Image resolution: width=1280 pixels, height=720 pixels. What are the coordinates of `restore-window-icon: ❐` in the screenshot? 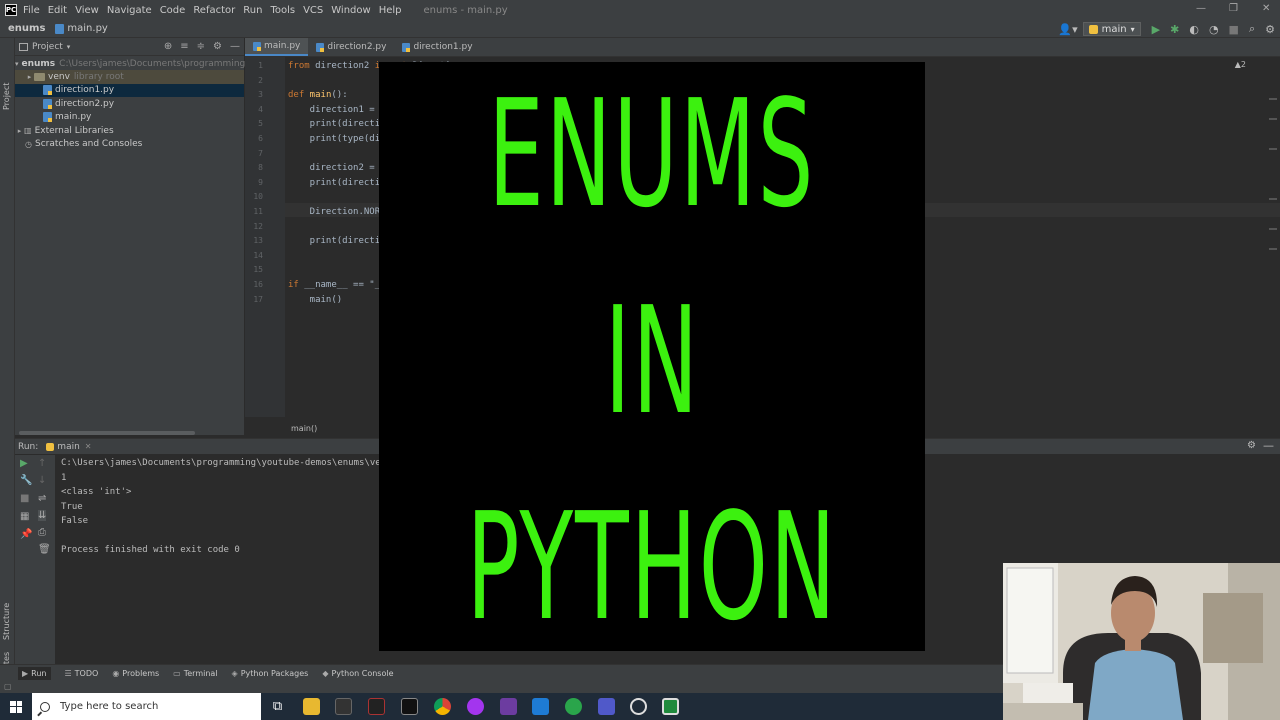 It's located at (1233, 8).